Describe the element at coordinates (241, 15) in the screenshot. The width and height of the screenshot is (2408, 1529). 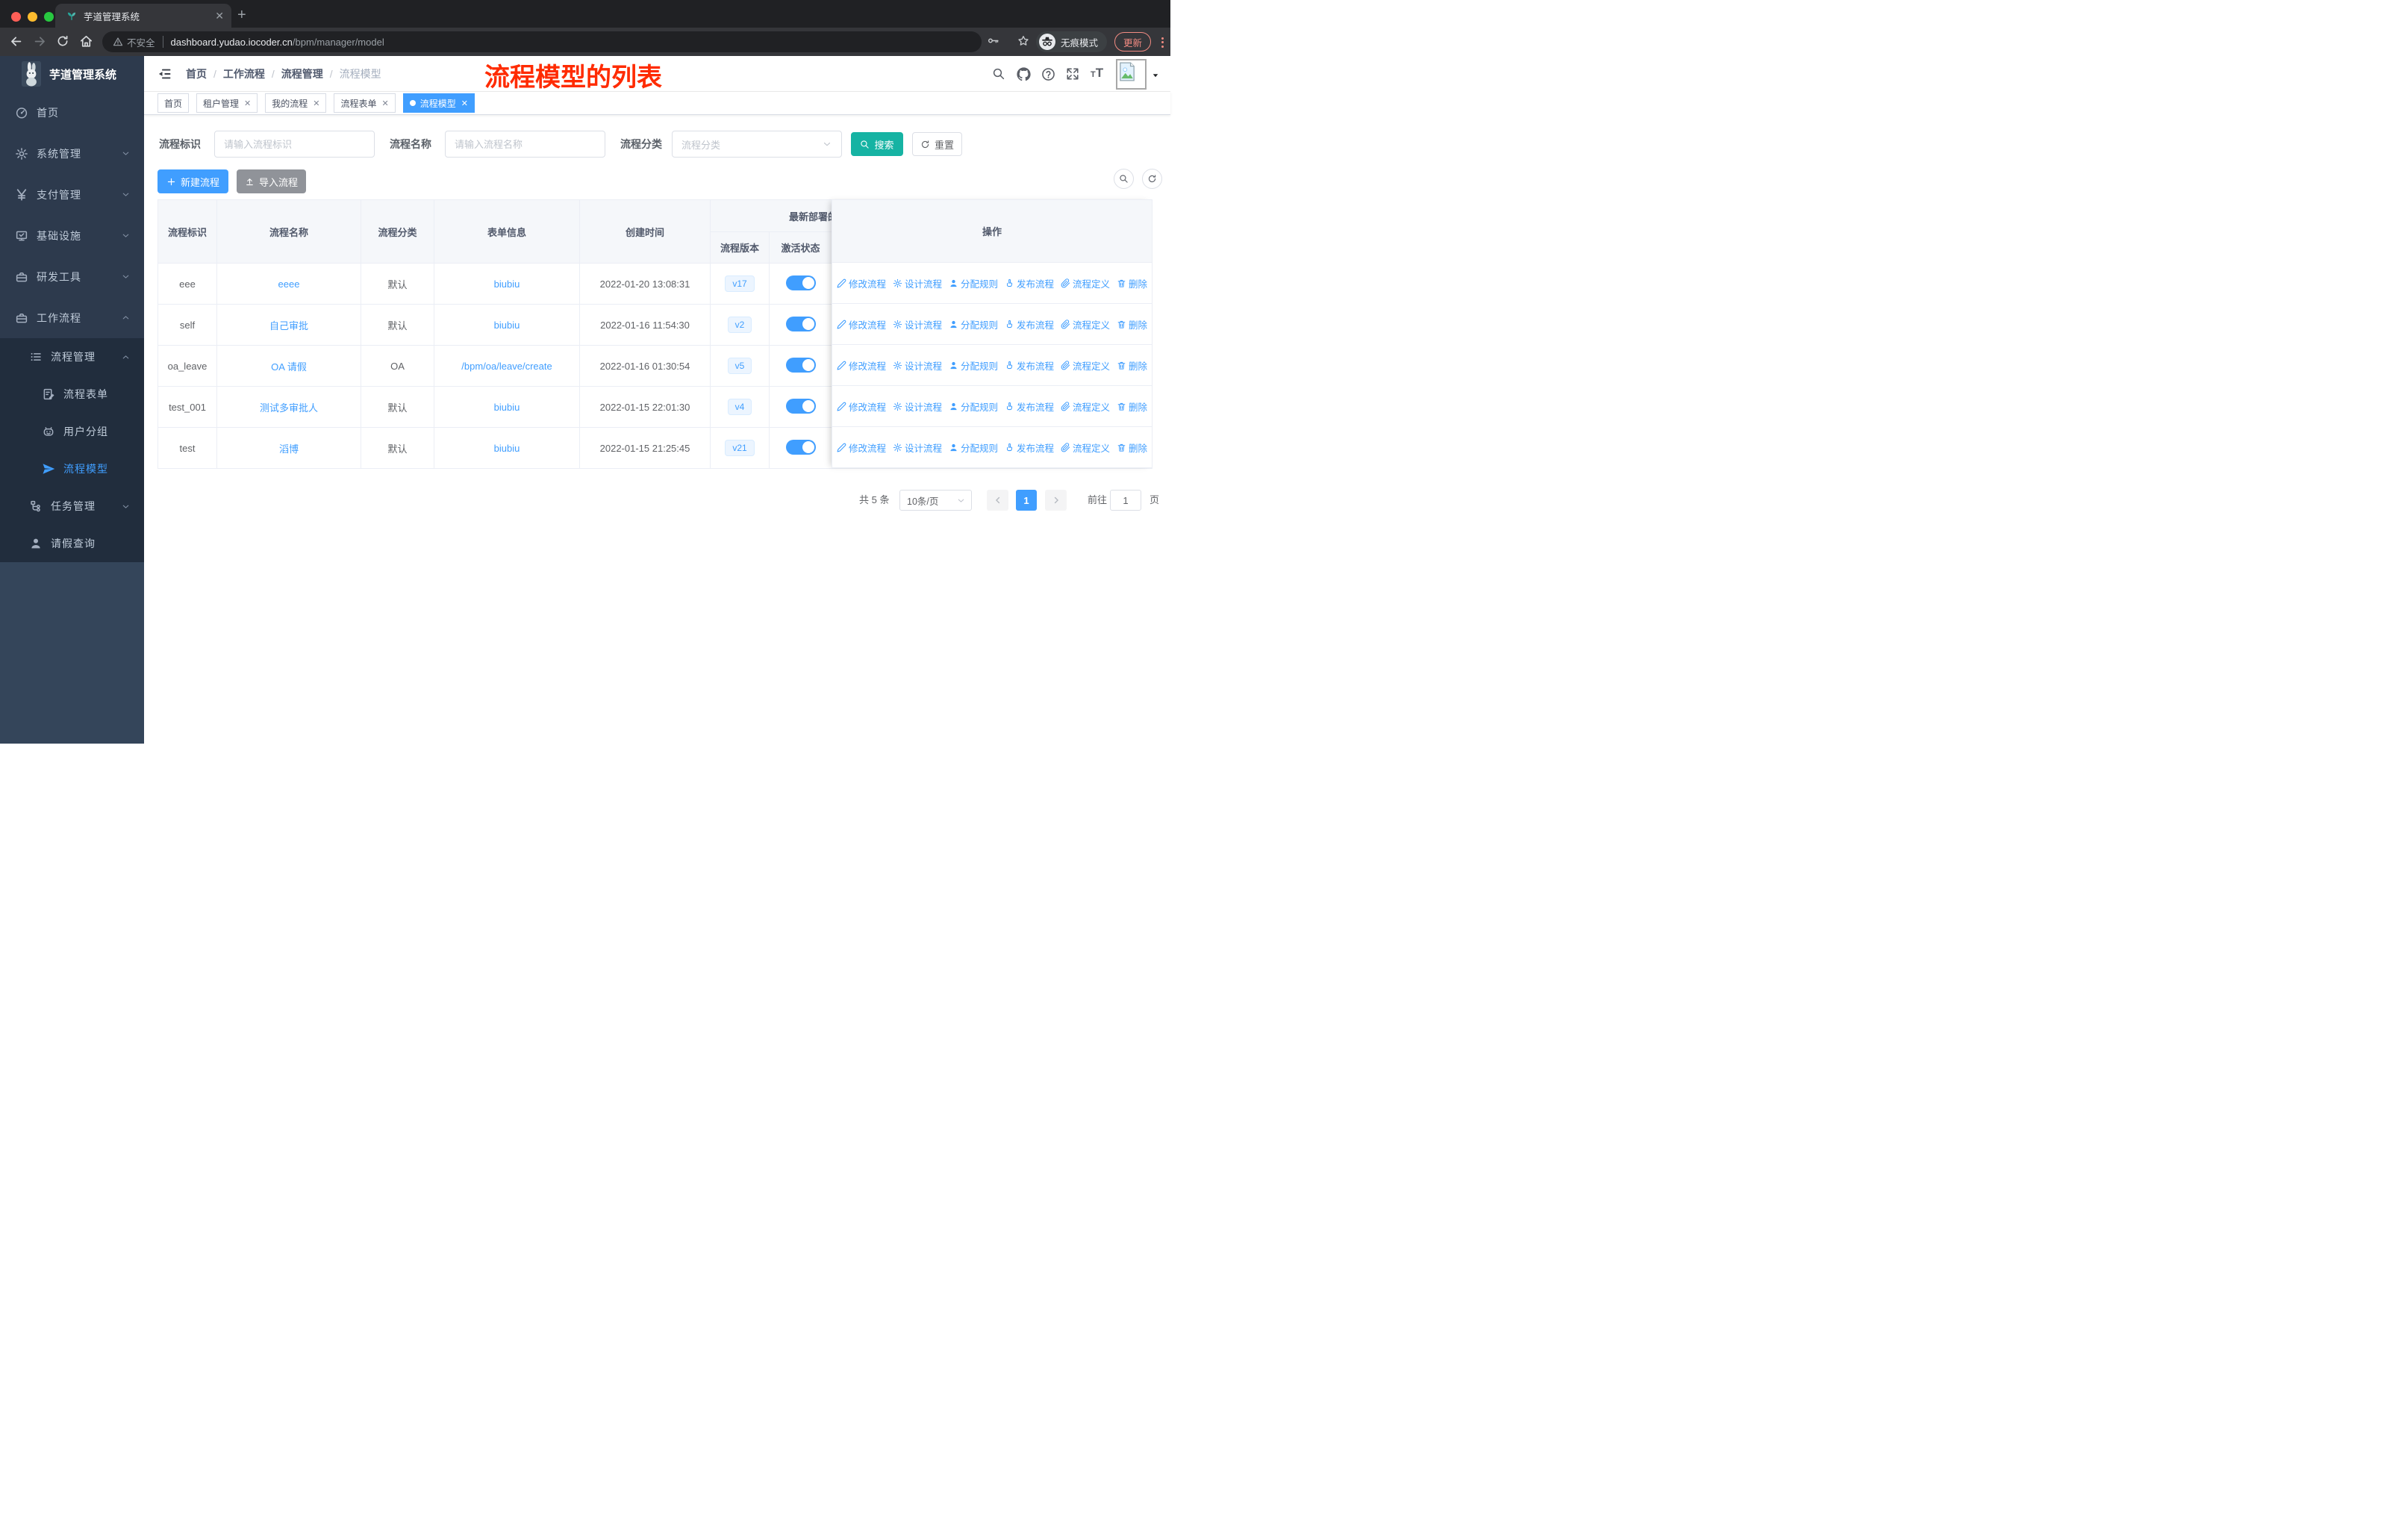
I see `new-tab-button: +` at that location.